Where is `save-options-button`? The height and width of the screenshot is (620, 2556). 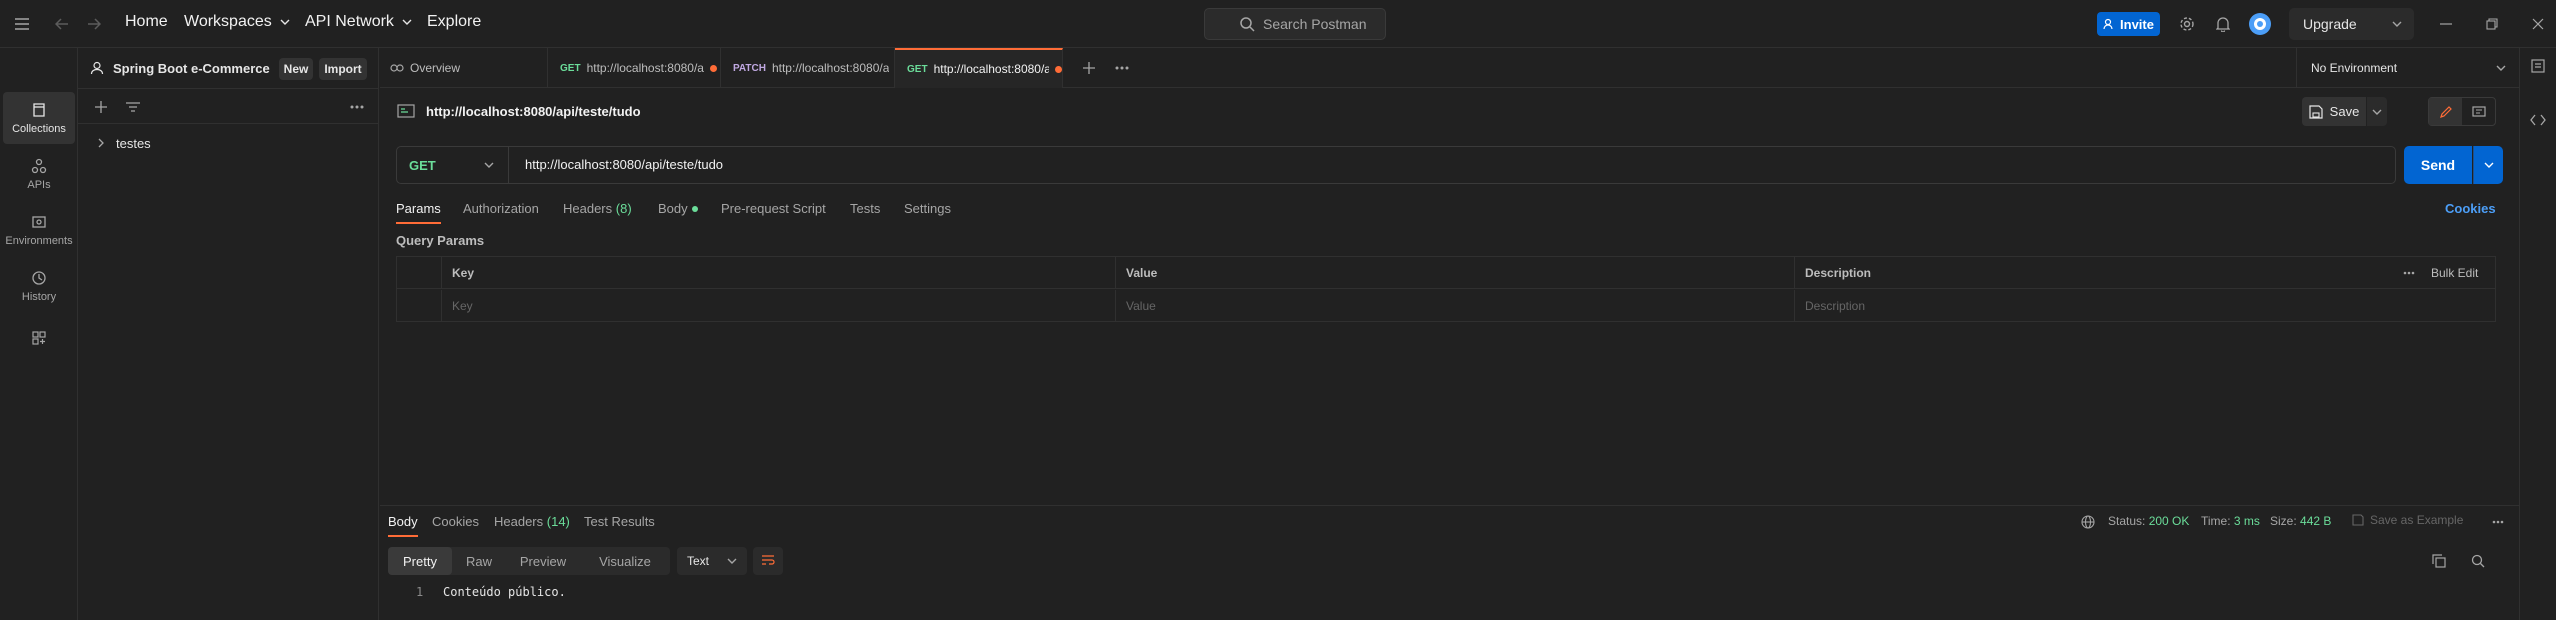 save-options-button is located at coordinates (2377, 111).